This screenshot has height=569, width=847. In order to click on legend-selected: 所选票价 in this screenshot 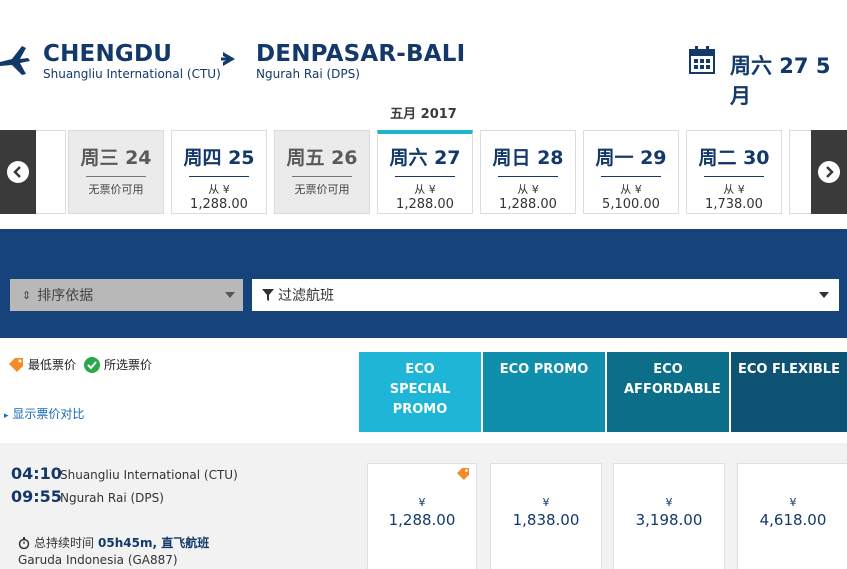, I will do `click(128, 365)`.